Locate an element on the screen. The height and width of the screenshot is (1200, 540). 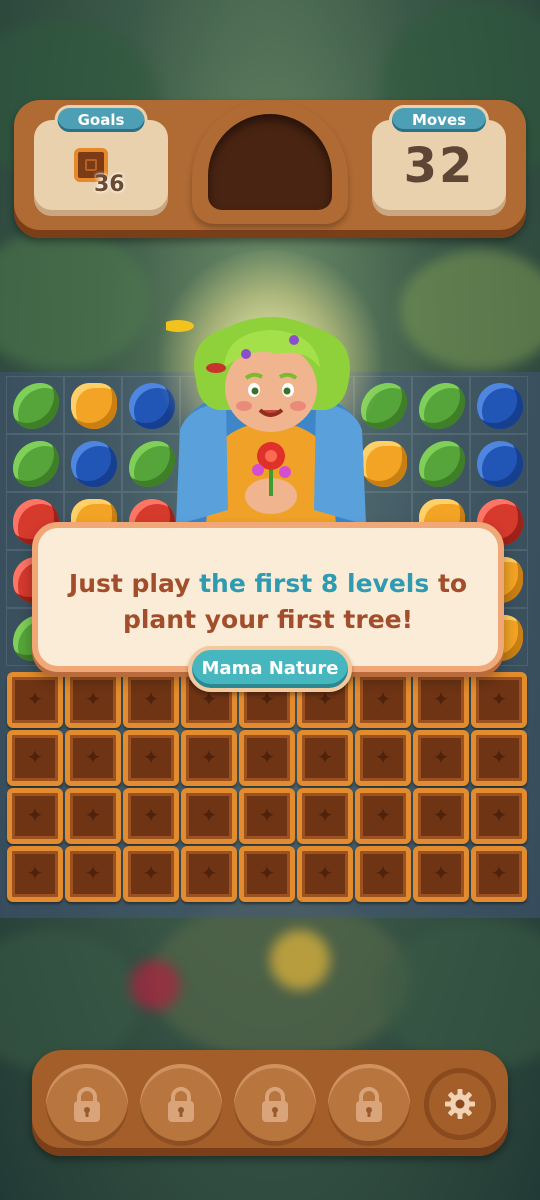
dialog-text-start: Just play is located at coordinates (134, 583).